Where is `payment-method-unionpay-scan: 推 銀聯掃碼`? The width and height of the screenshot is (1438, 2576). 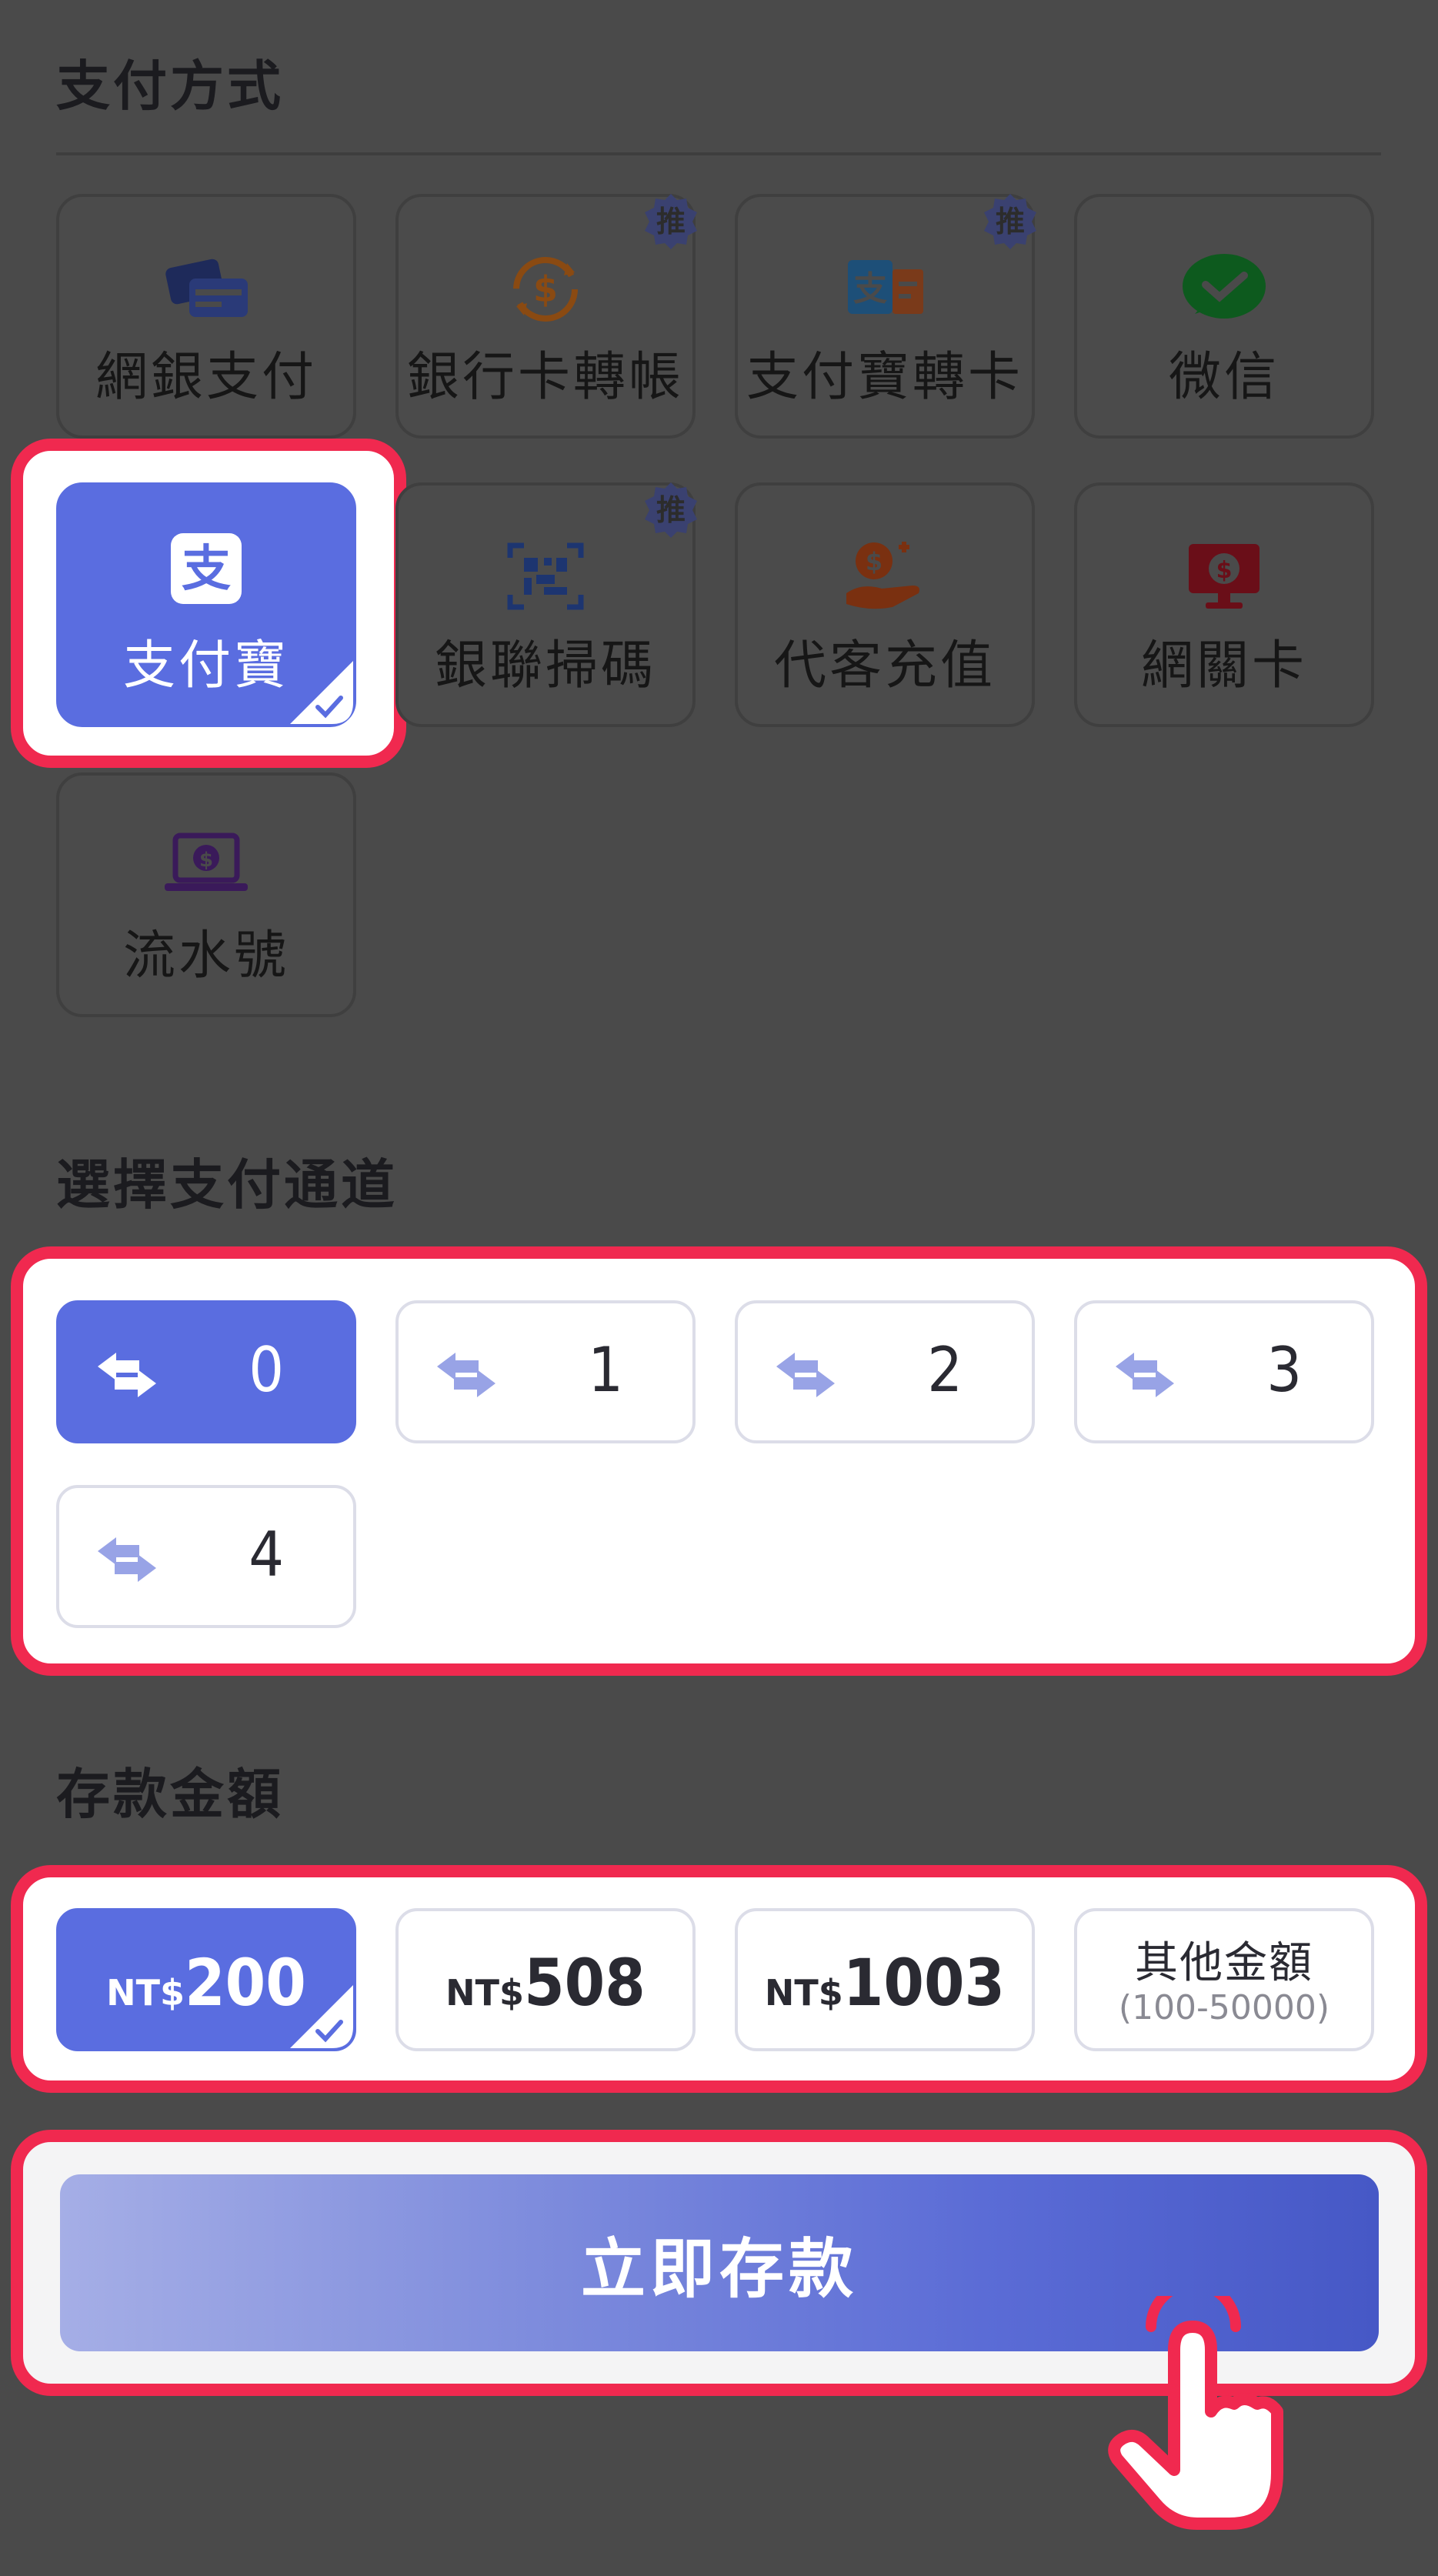
payment-method-unionpay-scan: 推 銀聯掃碼 is located at coordinates (546, 605).